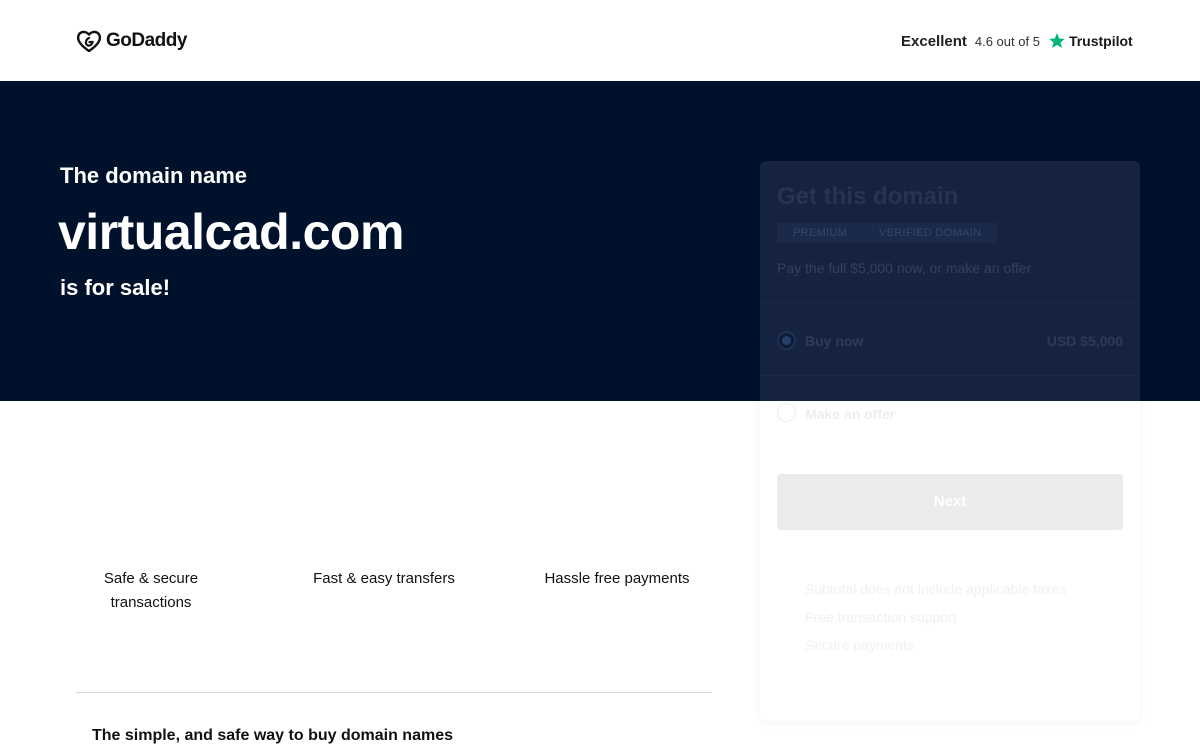  I want to click on buy-now-label: Buy now, so click(834, 341).